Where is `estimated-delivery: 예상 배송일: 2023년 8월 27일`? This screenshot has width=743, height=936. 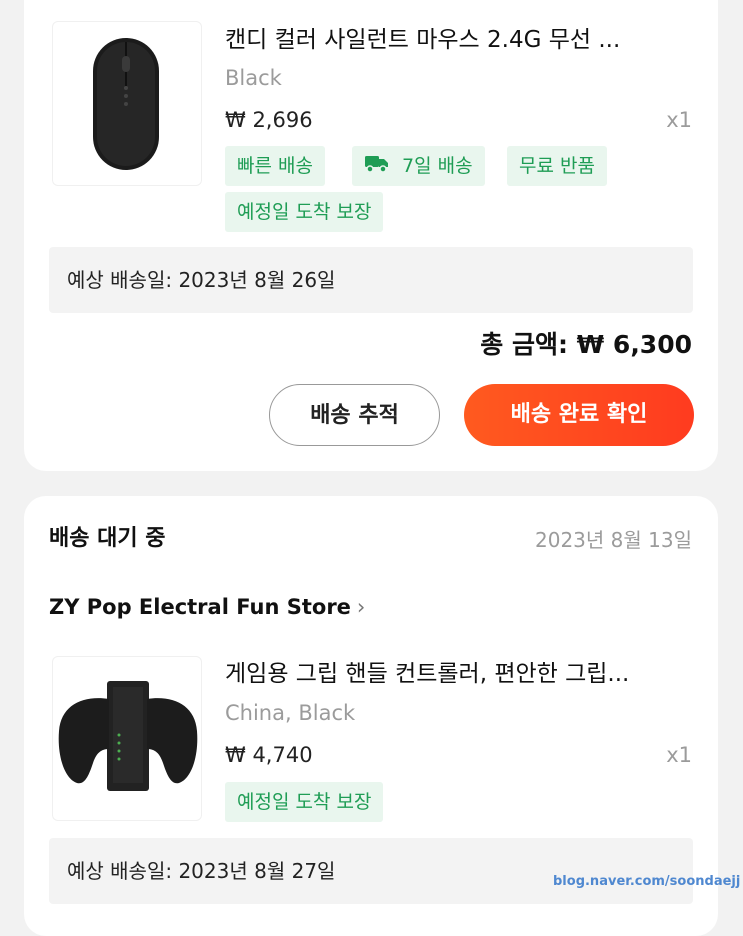 estimated-delivery: 예상 배송일: 2023년 8월 27일 is located at coordinates (371, 871).